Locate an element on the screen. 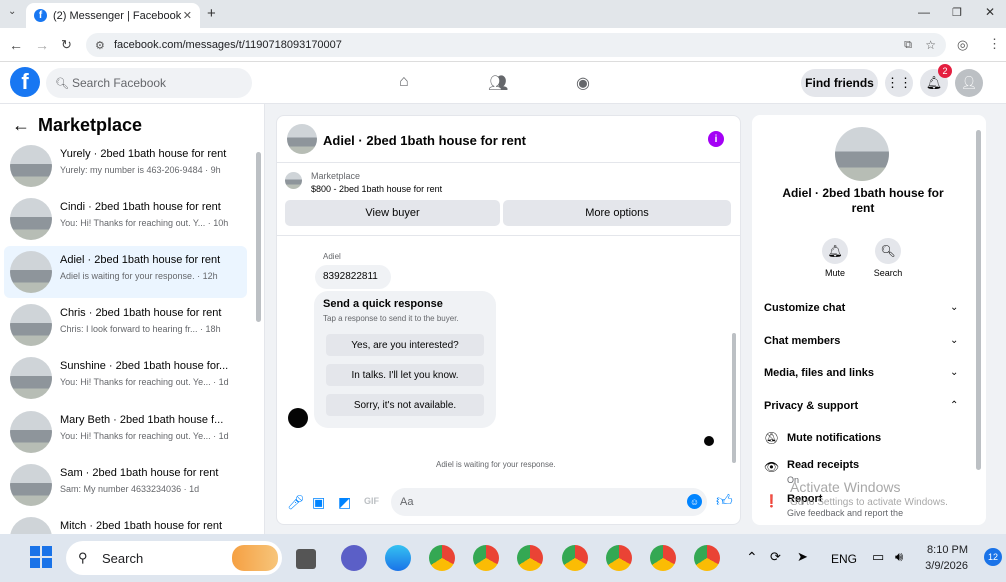 This screenshot has height=582, width=1006. privacy-support-section: Privacy & support is located at coordinates (811, 406).